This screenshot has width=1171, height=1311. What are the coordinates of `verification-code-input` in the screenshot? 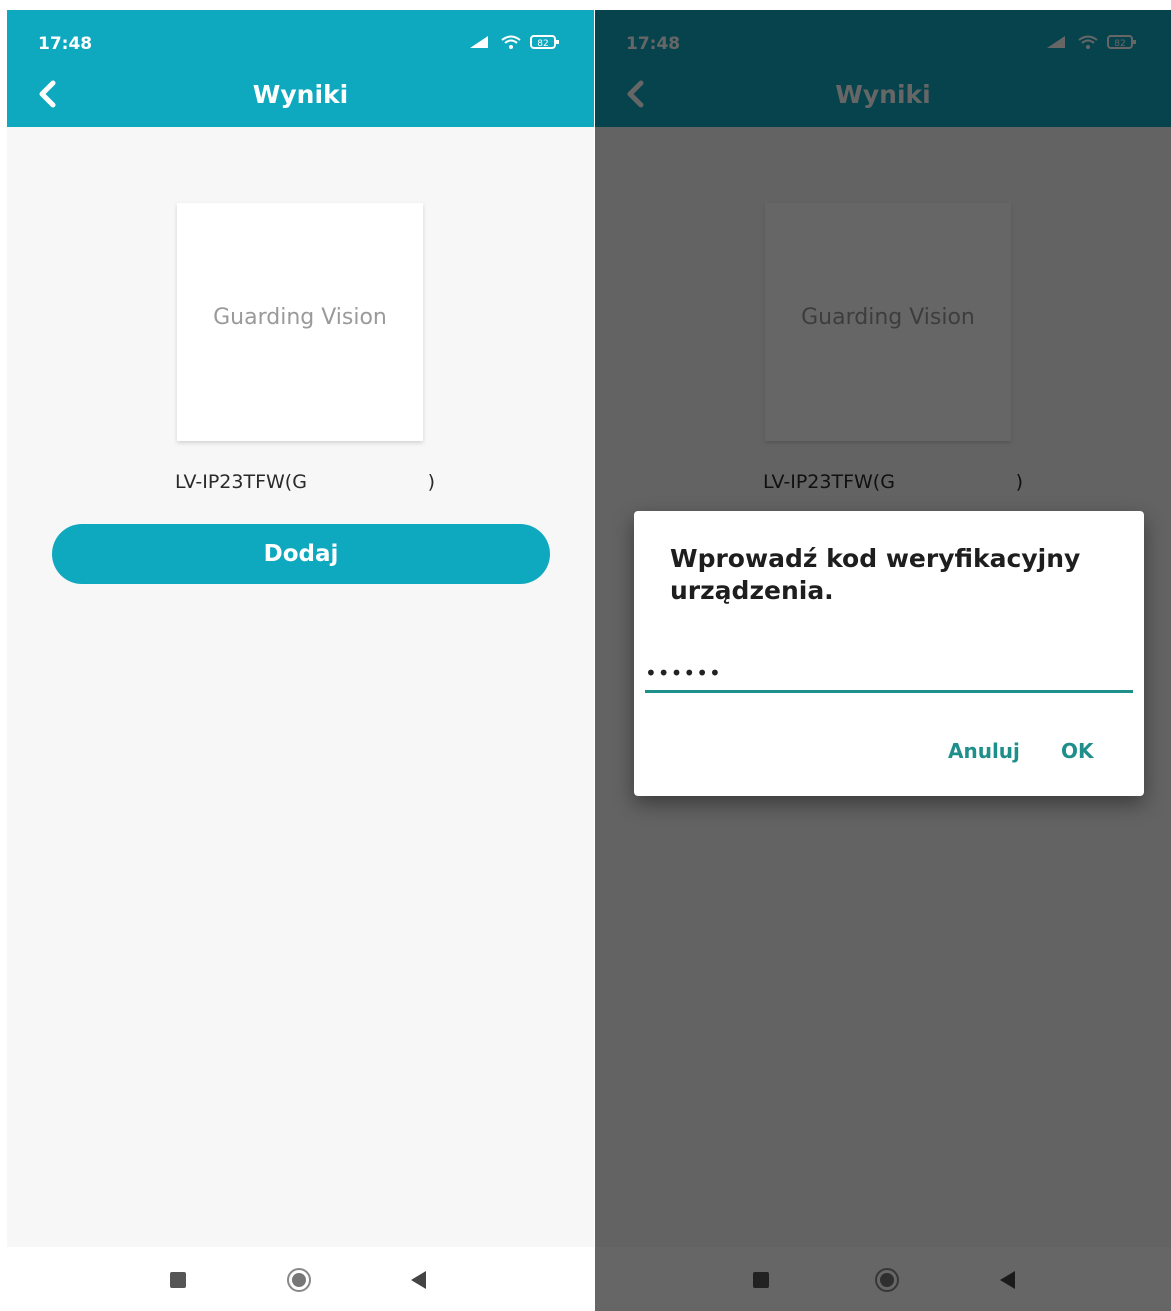 It's located at (889, 674).